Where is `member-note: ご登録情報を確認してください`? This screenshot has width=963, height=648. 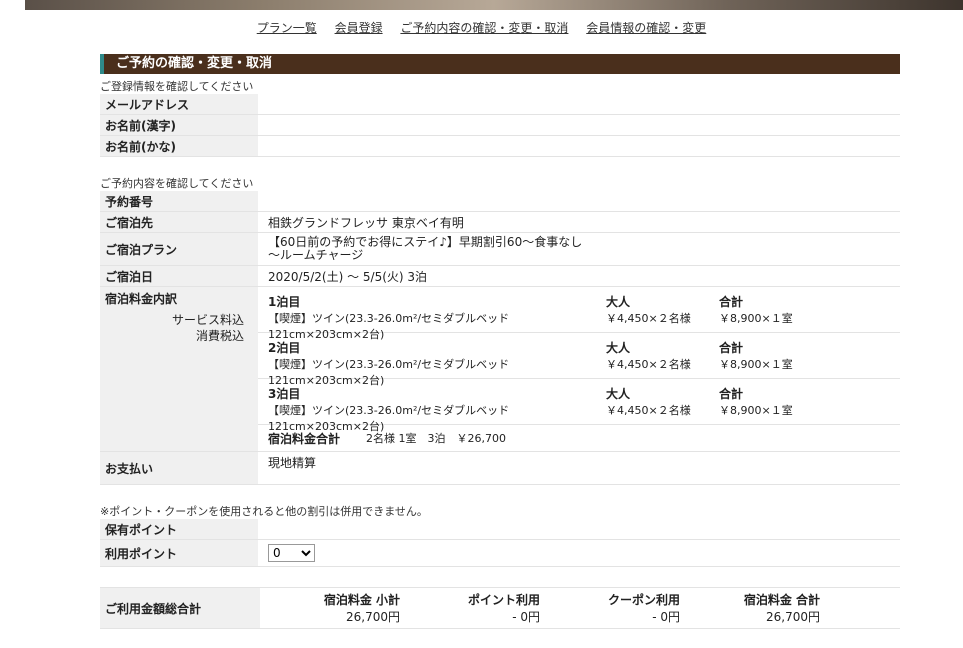 member-note: ご登録情報を確認してください is located at coordinates (177, 86).